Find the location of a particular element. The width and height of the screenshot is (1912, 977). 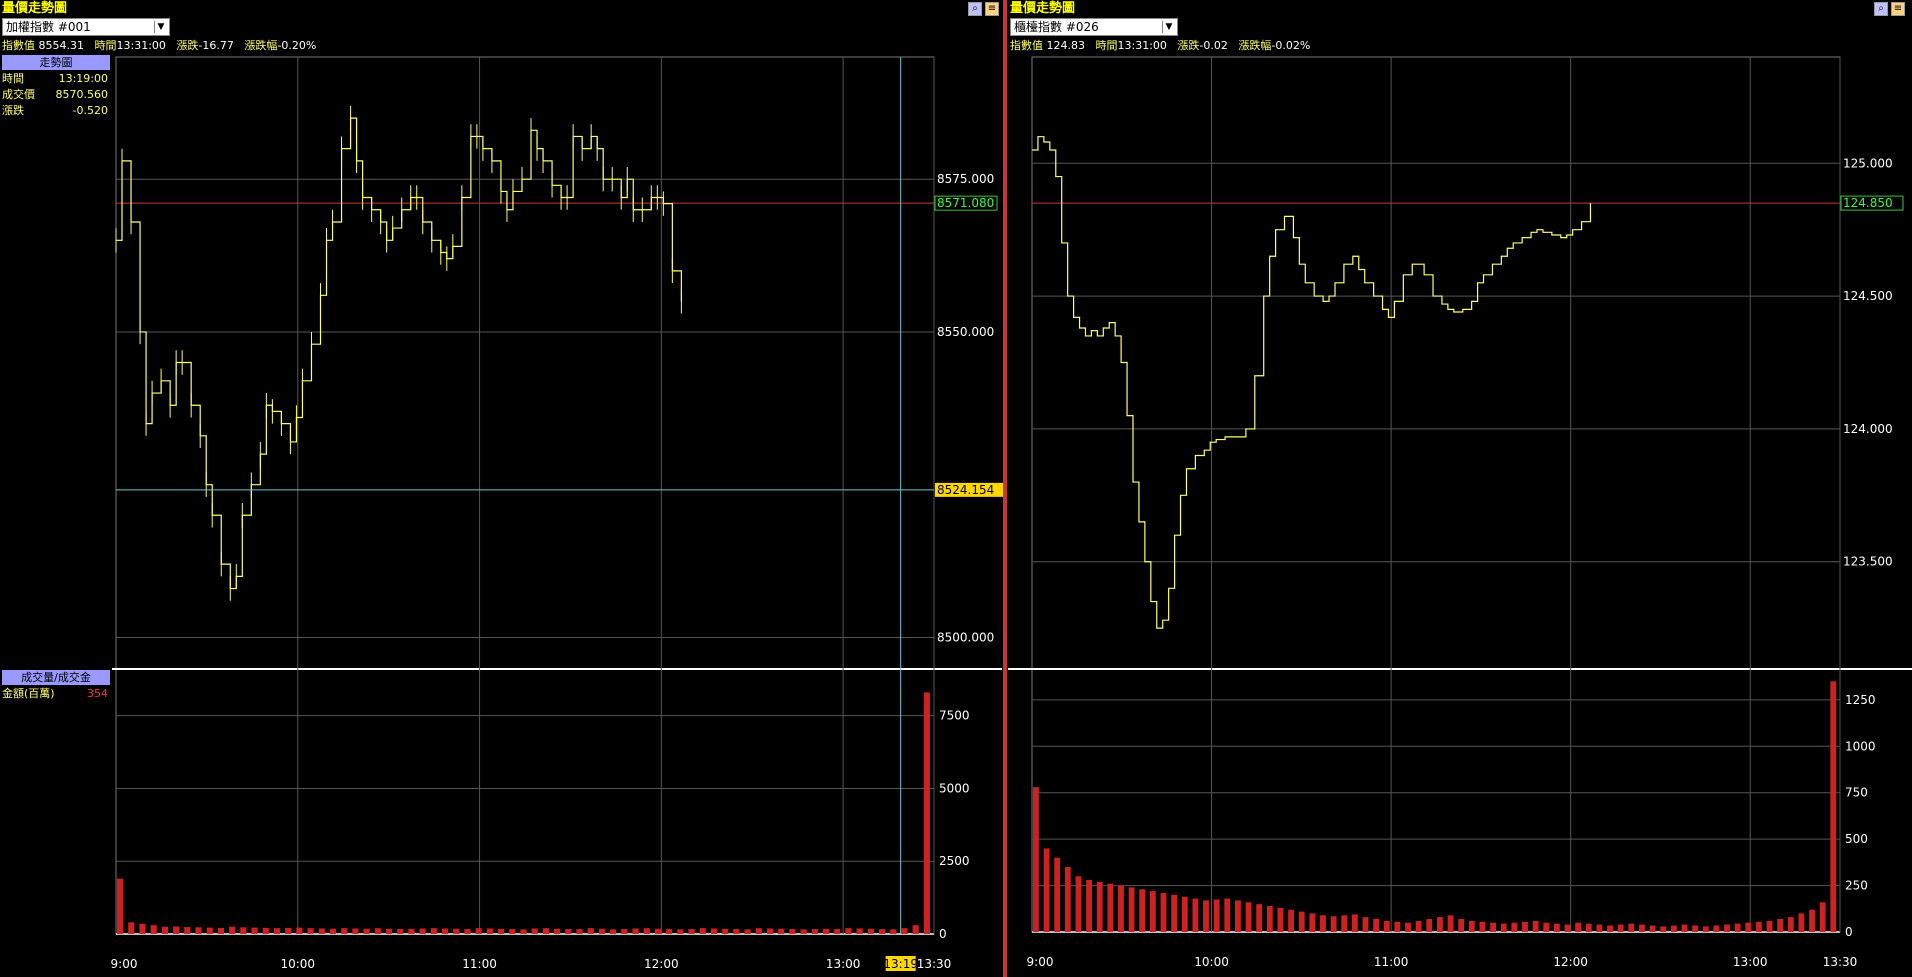

volume-y-tick-label: 500 is located at coordinates (1856, 839).